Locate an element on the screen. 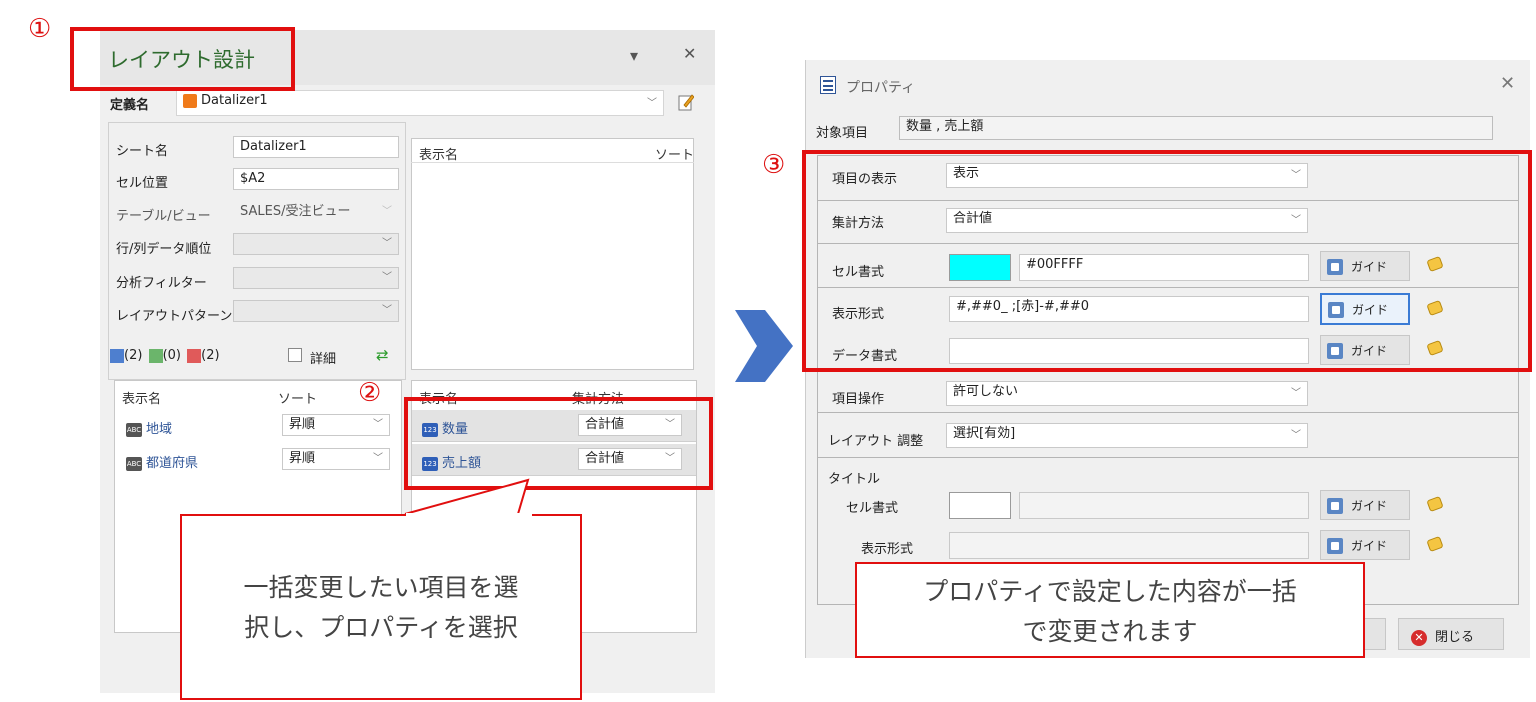 This screenshot has width=1536, height=702. callout-left: 一括変更したい項目を選 択し、プロパティを選択 is located at coordinates (381, 607).